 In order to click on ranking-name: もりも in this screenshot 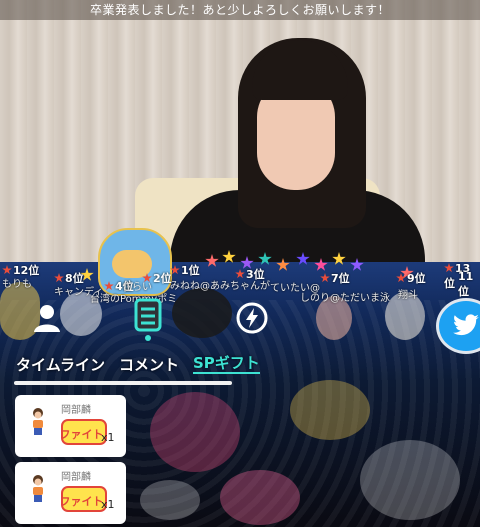, I will do `click(17, 284)`.